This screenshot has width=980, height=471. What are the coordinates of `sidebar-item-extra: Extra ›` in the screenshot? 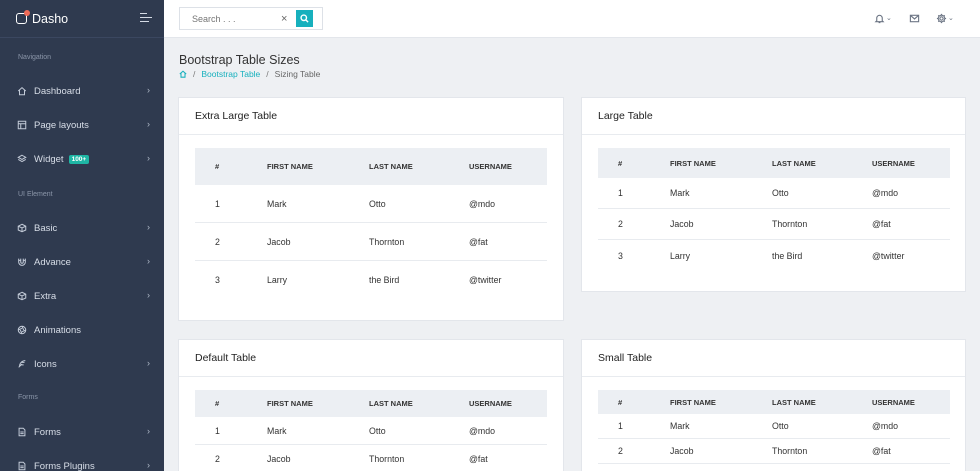 It's located at (82, 296).